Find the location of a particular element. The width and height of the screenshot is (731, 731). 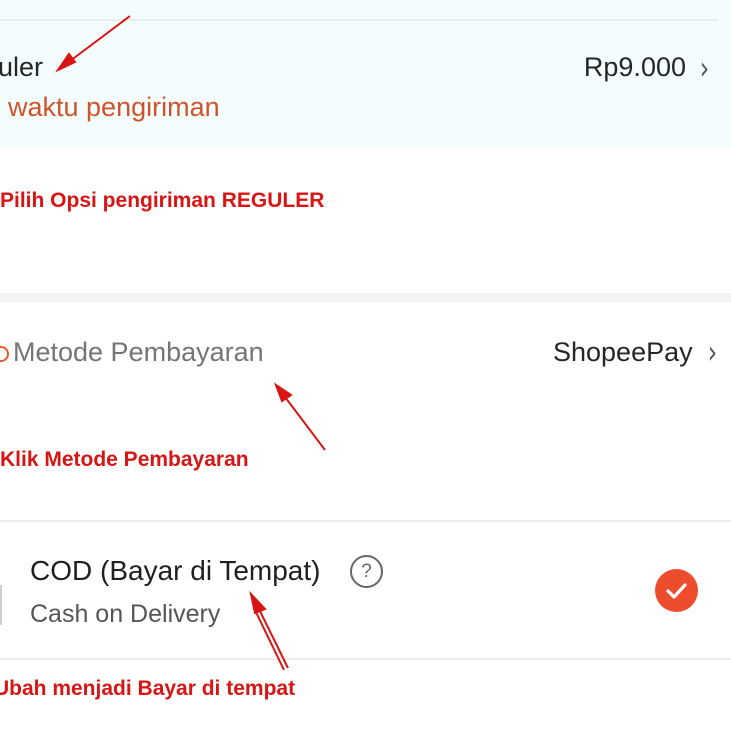

check-circle-icon is located at coordinates (676, 590).